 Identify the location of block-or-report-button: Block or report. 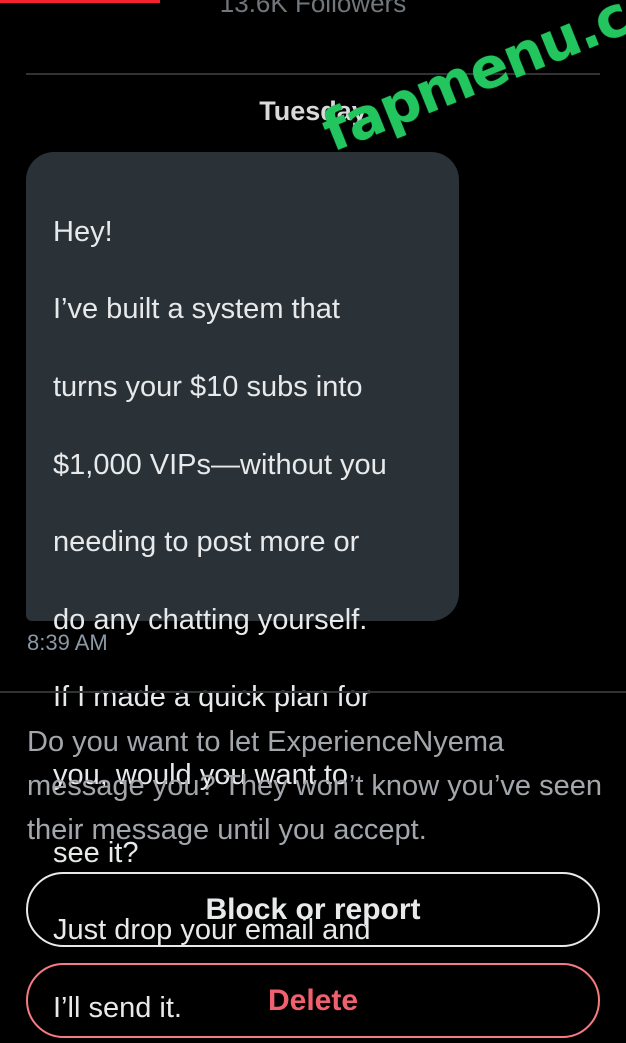
(313, 909).